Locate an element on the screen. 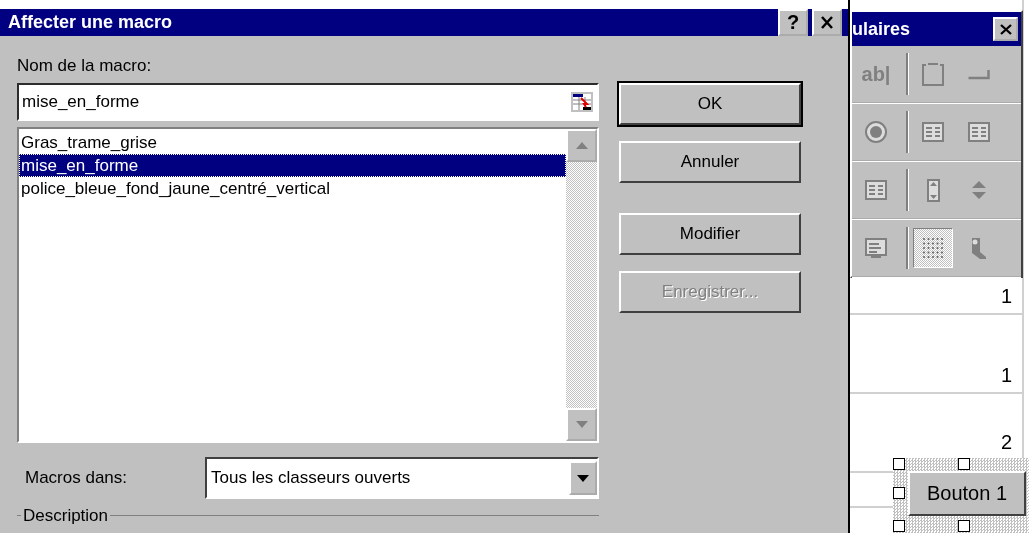 This screenshot has width=1029, height=533. toolbar-button is located at coordinates (933, 248).